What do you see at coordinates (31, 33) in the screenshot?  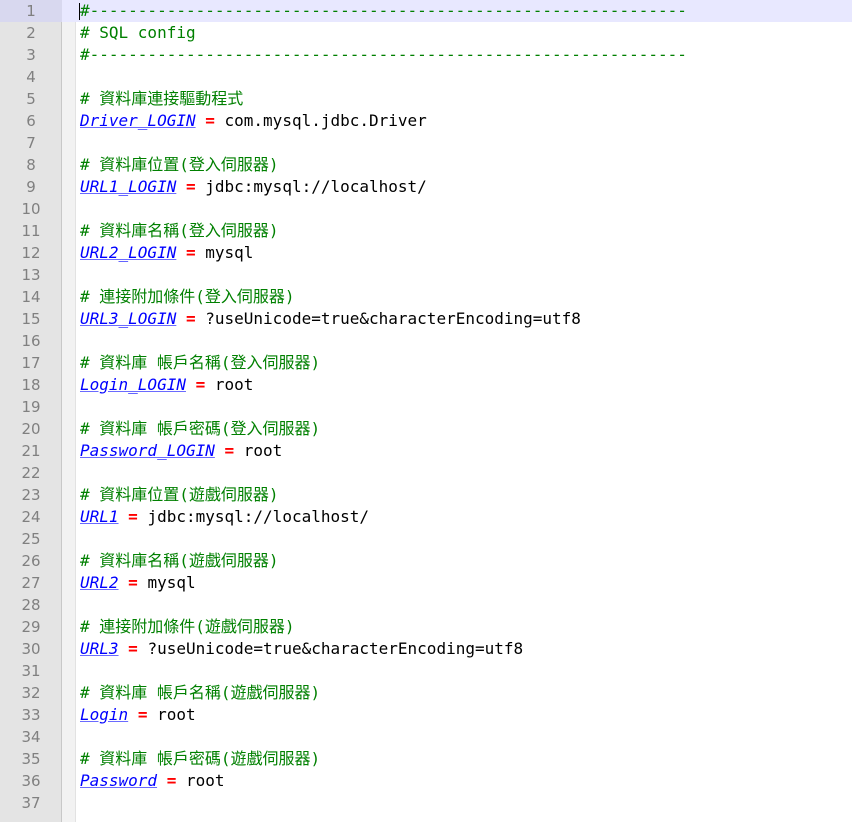 I see `line-number: 2` at bounding box center [31, 33].